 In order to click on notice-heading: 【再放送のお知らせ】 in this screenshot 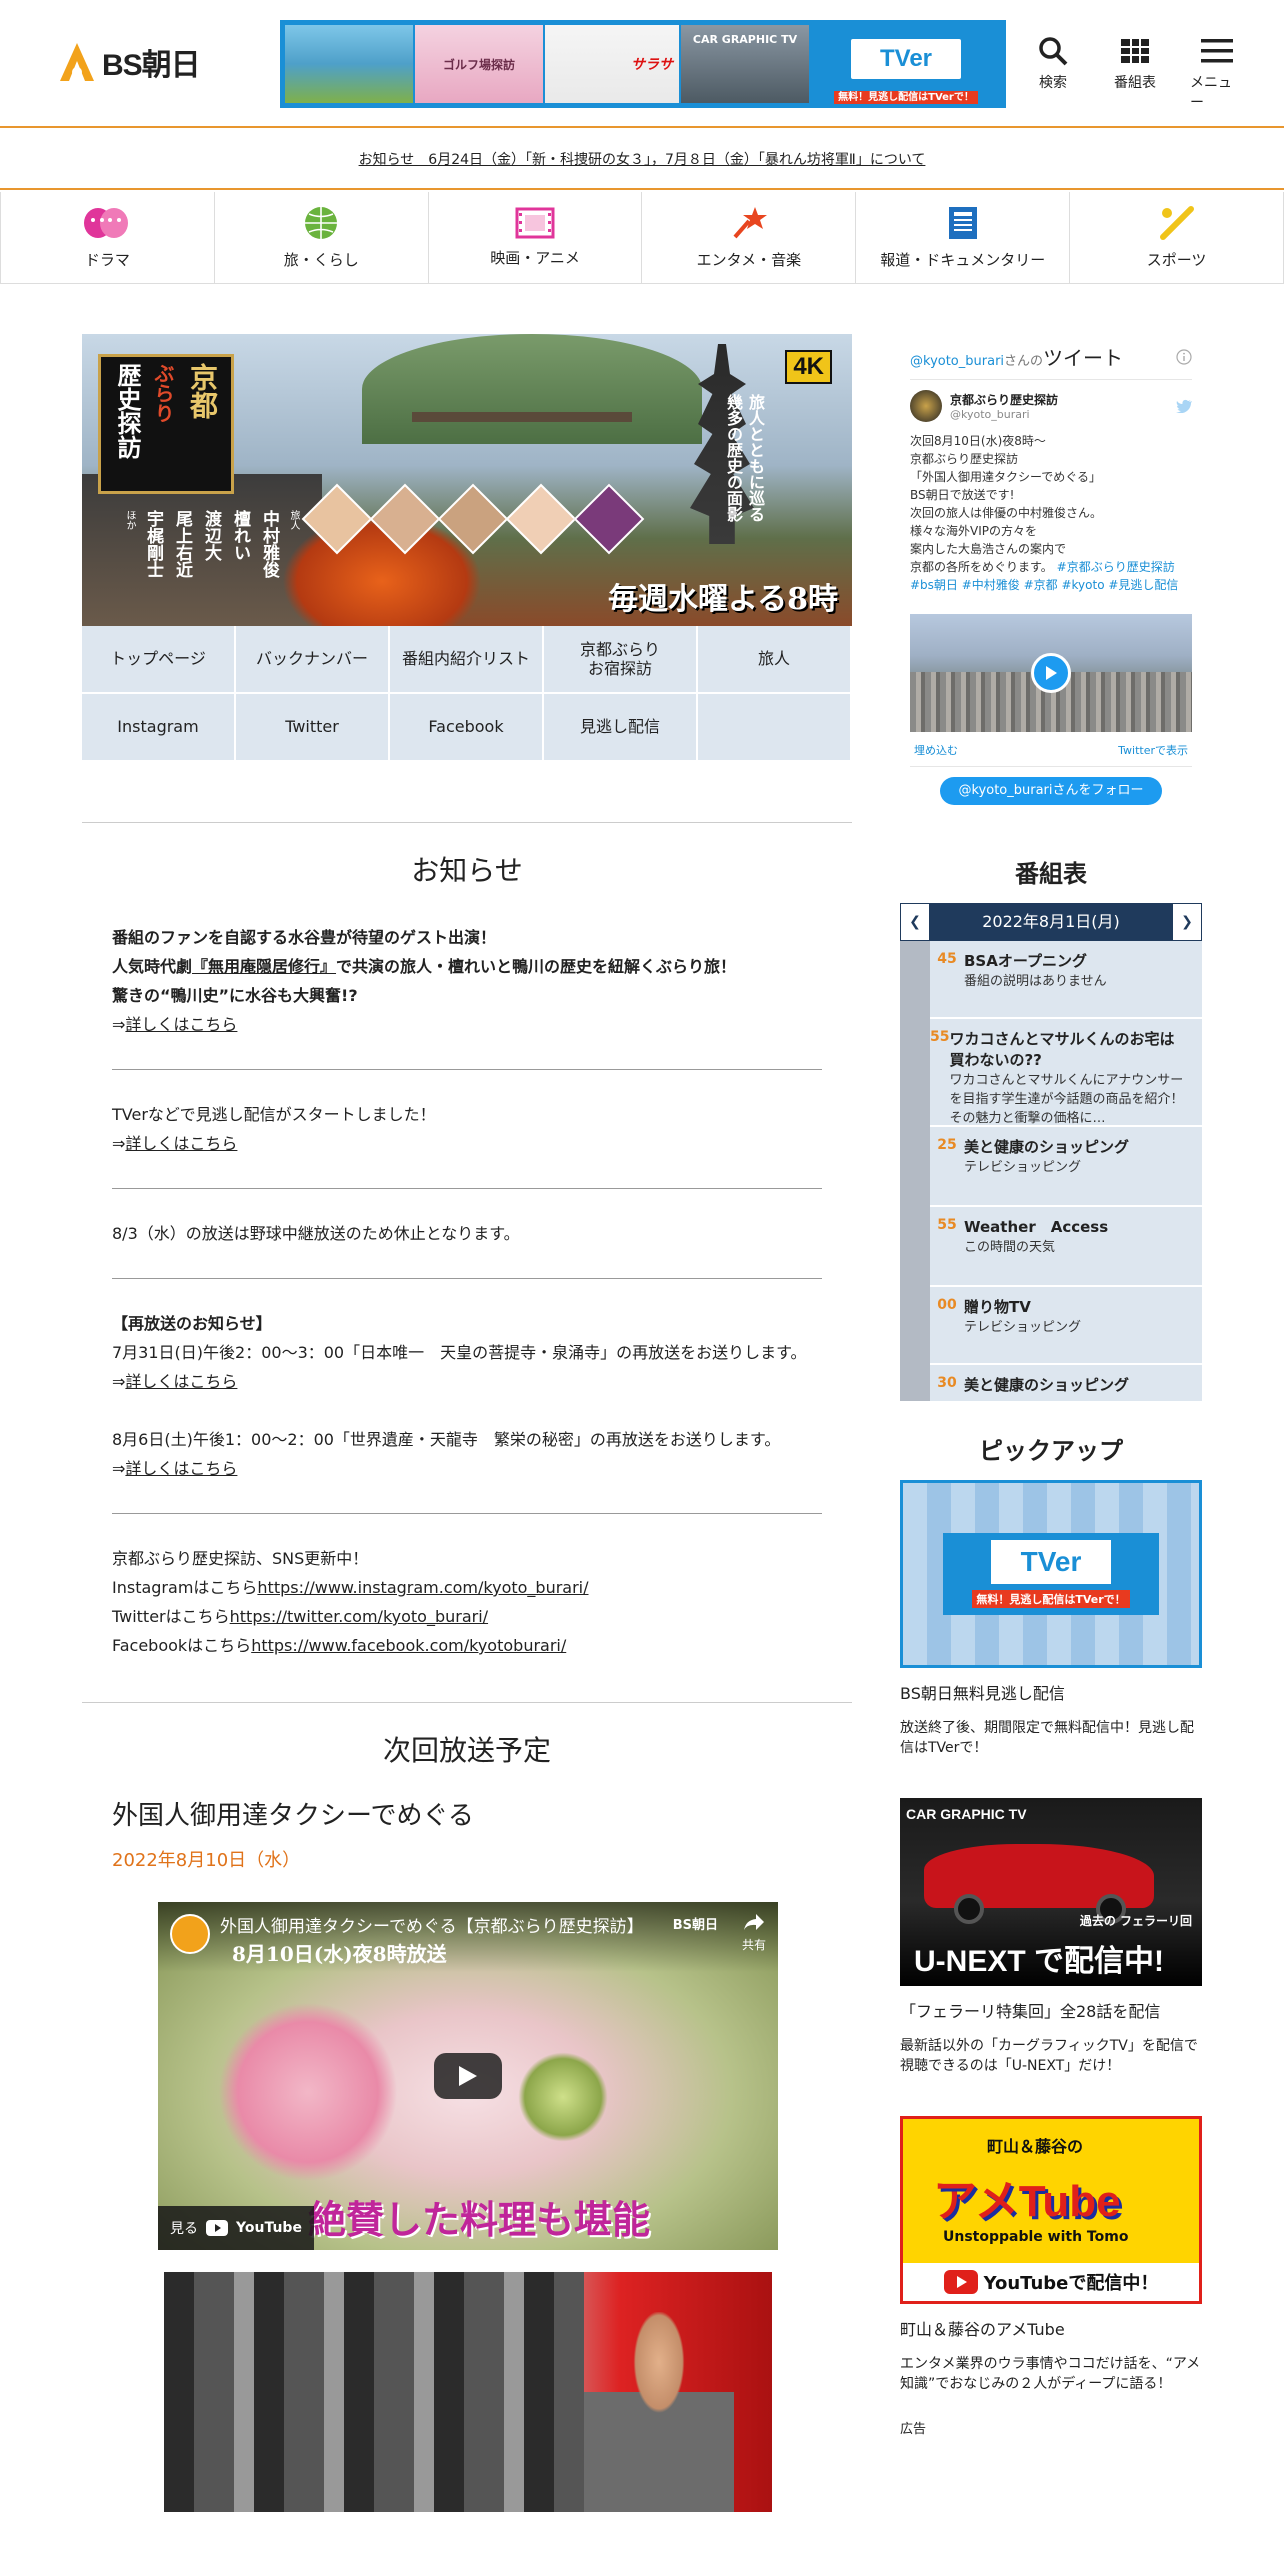, I will do `click(192, 1323)`.